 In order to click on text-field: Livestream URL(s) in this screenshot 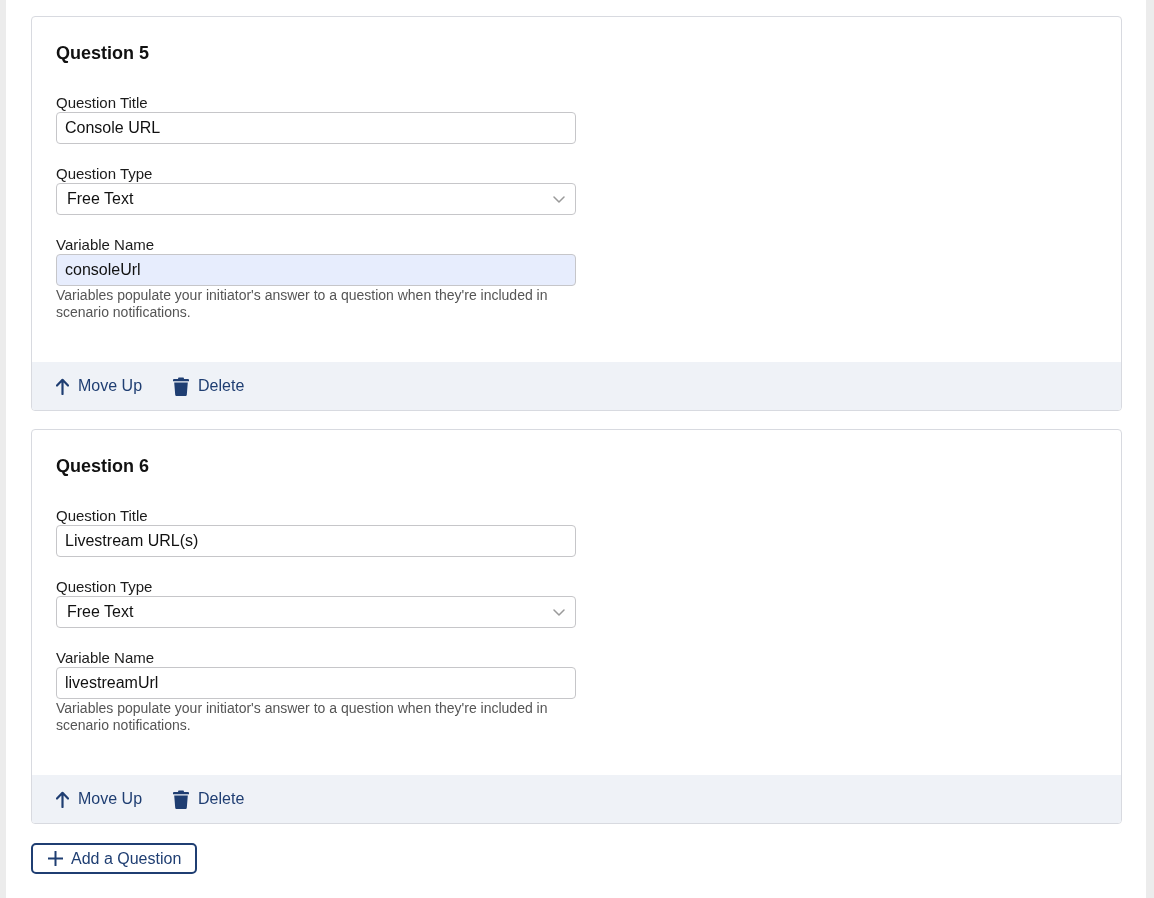, I will do `click(316, 541)`.